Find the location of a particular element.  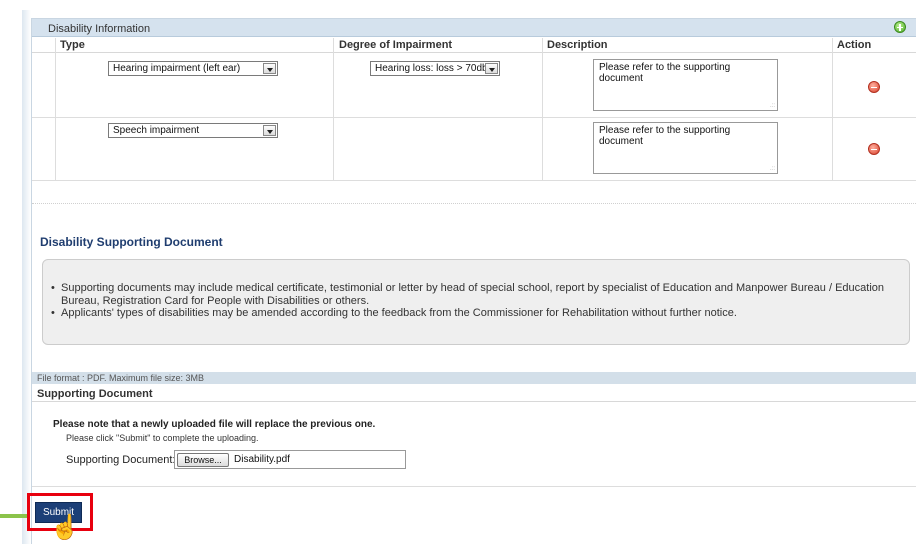

degree-select-value: Hearing loss: loss > 70db is located at coordinates (431, 68).